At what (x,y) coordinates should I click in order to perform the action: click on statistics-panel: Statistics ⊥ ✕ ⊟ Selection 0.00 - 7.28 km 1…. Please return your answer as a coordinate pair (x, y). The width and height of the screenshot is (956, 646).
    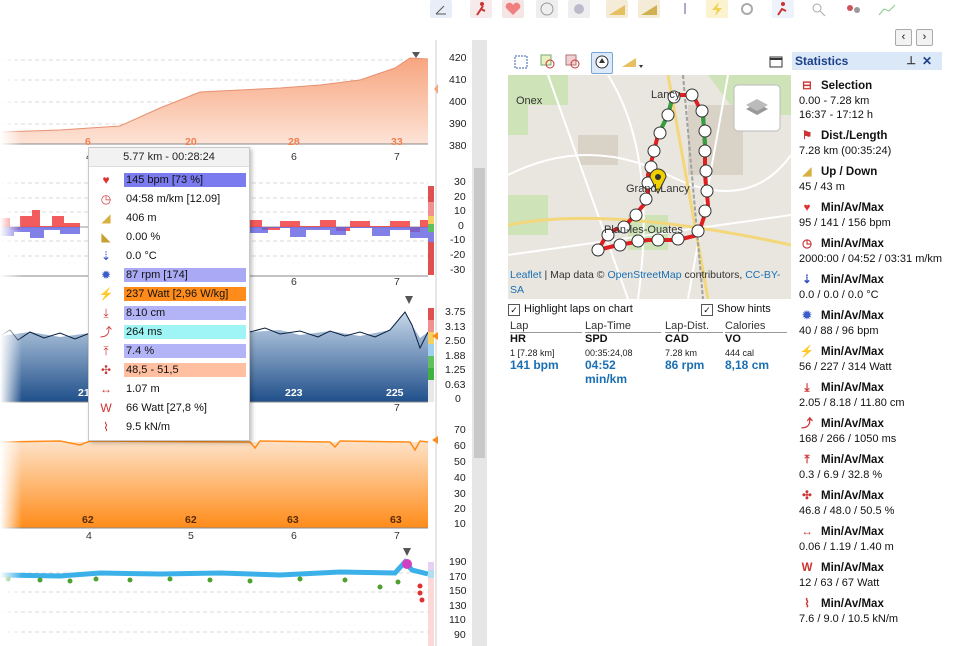
    Looking at the image, I should click on (867, 349).